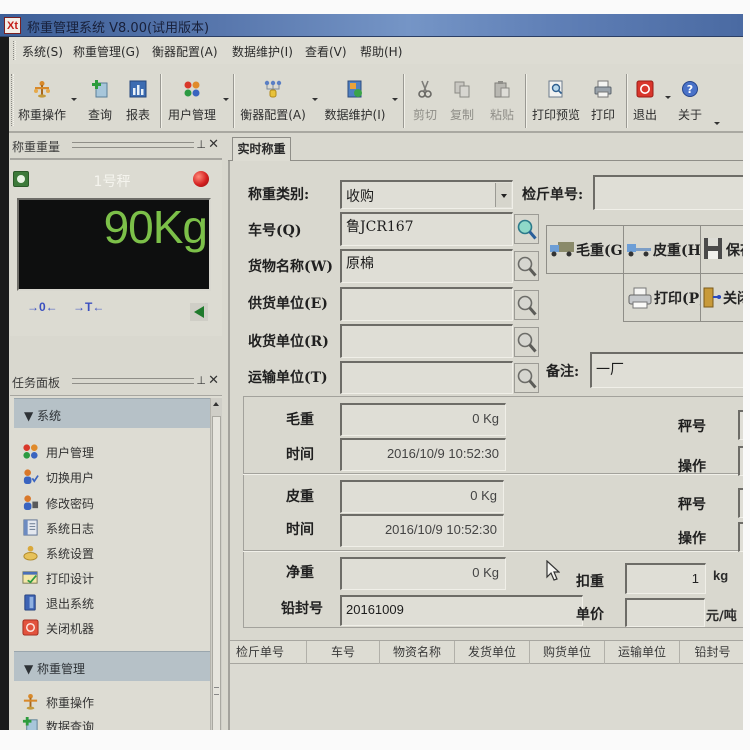 The width and height of the screenshot is (750, 750). What do you see at coordinates (112, 578) in the screenshot?
I see `task-item-print-design: 打印设计` at bounding box center [112, 578].